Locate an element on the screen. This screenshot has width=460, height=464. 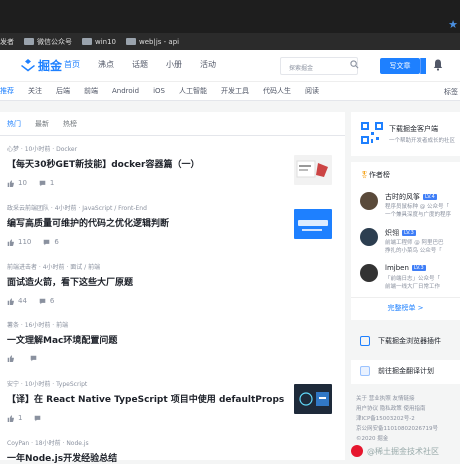
like-button: 110 is located at coordinates (19, 242).